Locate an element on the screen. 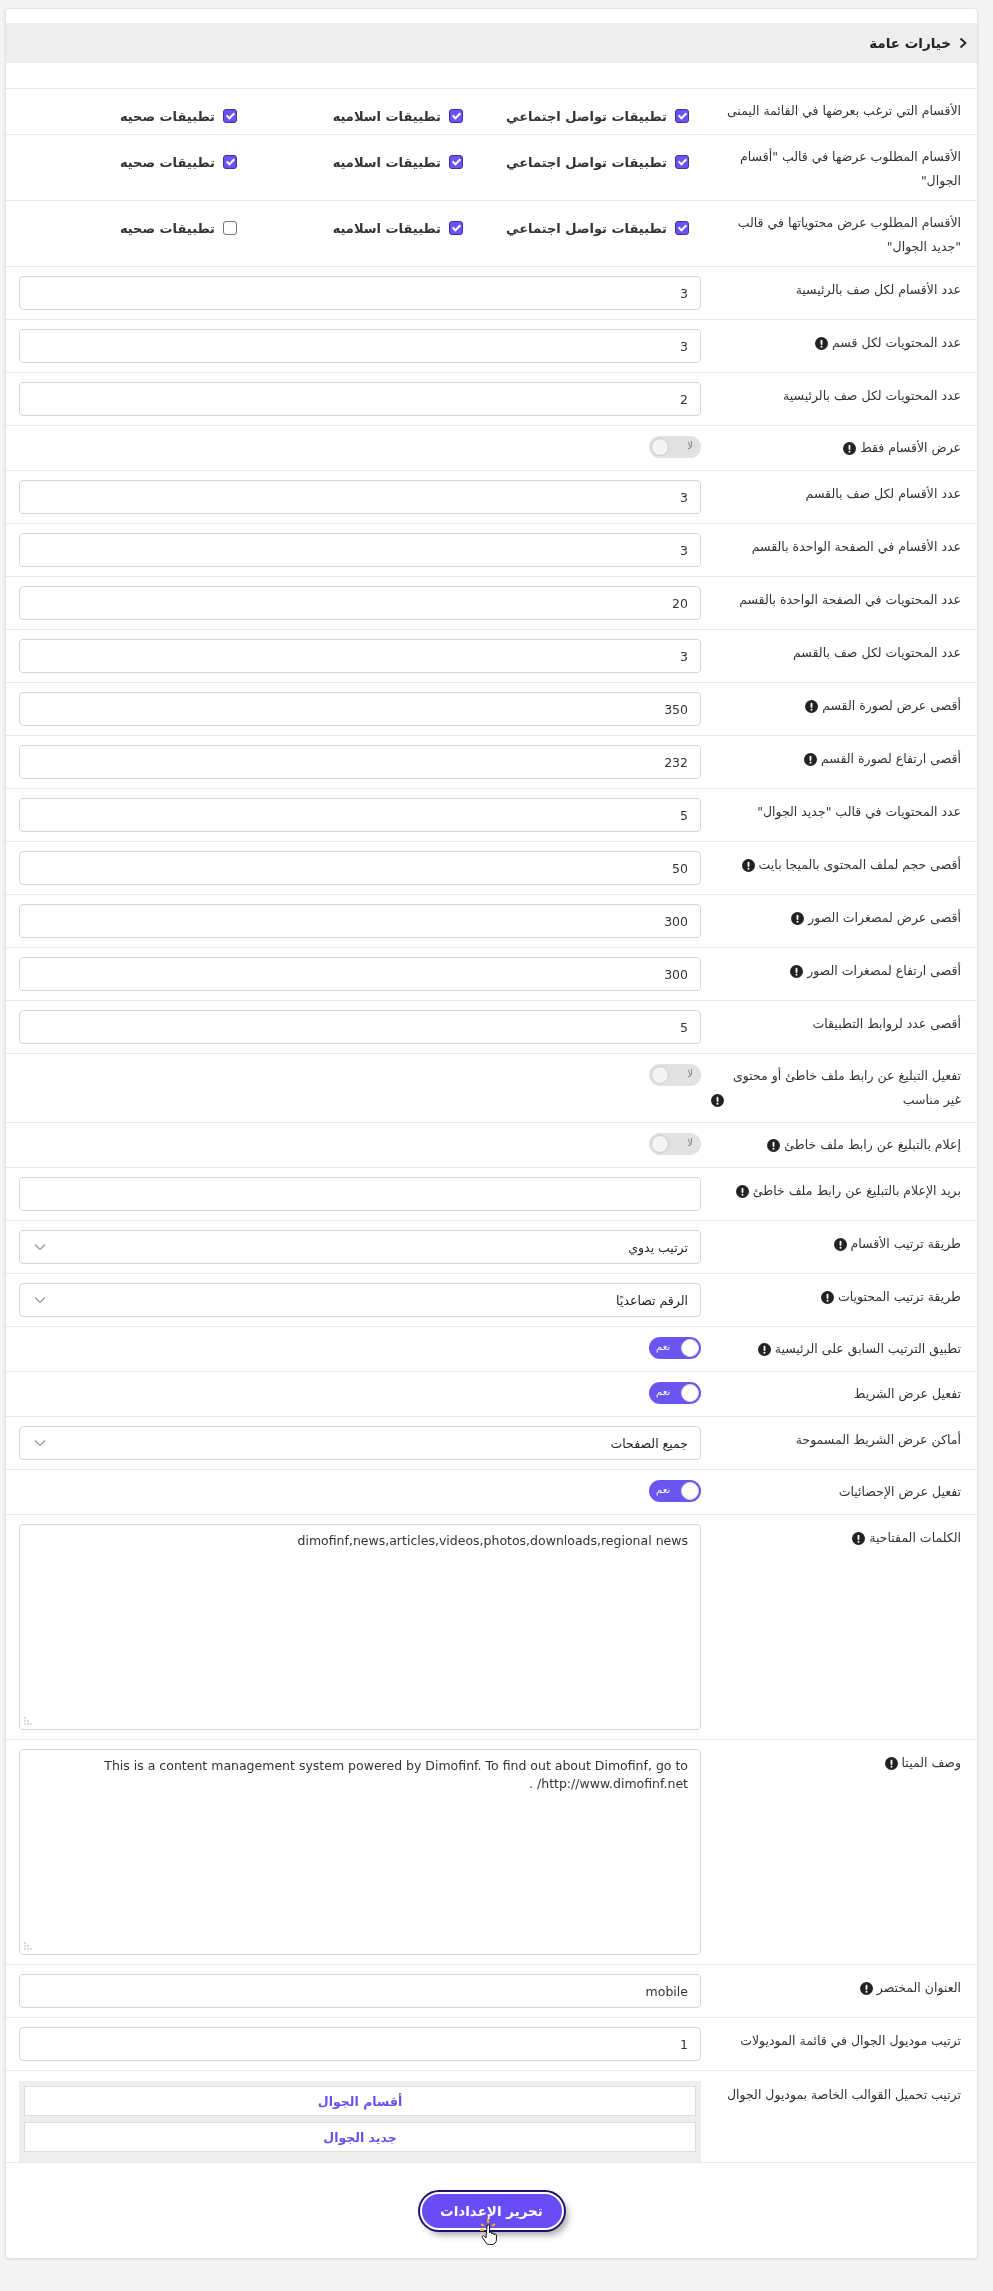  text-area: This is a content management system powered by Dimofinf. To find out about Dimofinf, go to http://www.dimofinf.net/ . is located at coordinates (360, 1852).